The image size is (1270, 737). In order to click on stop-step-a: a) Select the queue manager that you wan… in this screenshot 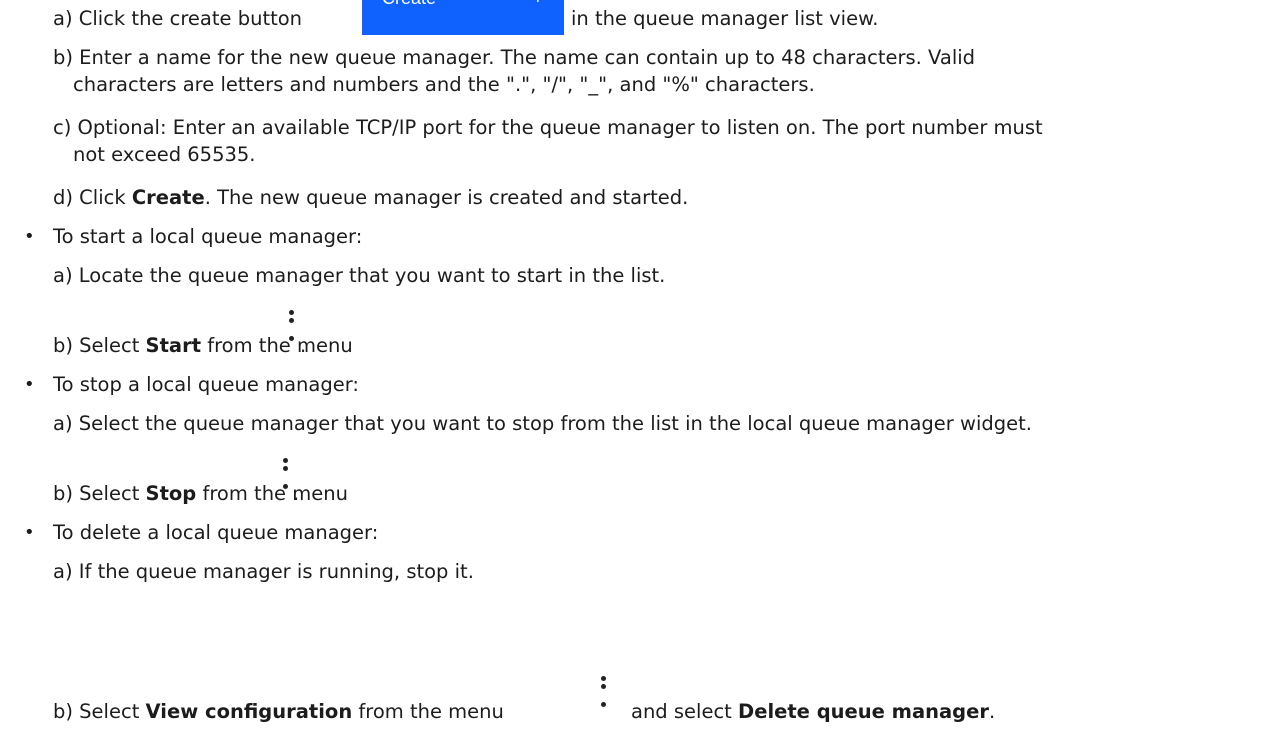, I will do `click(542, 423)`.